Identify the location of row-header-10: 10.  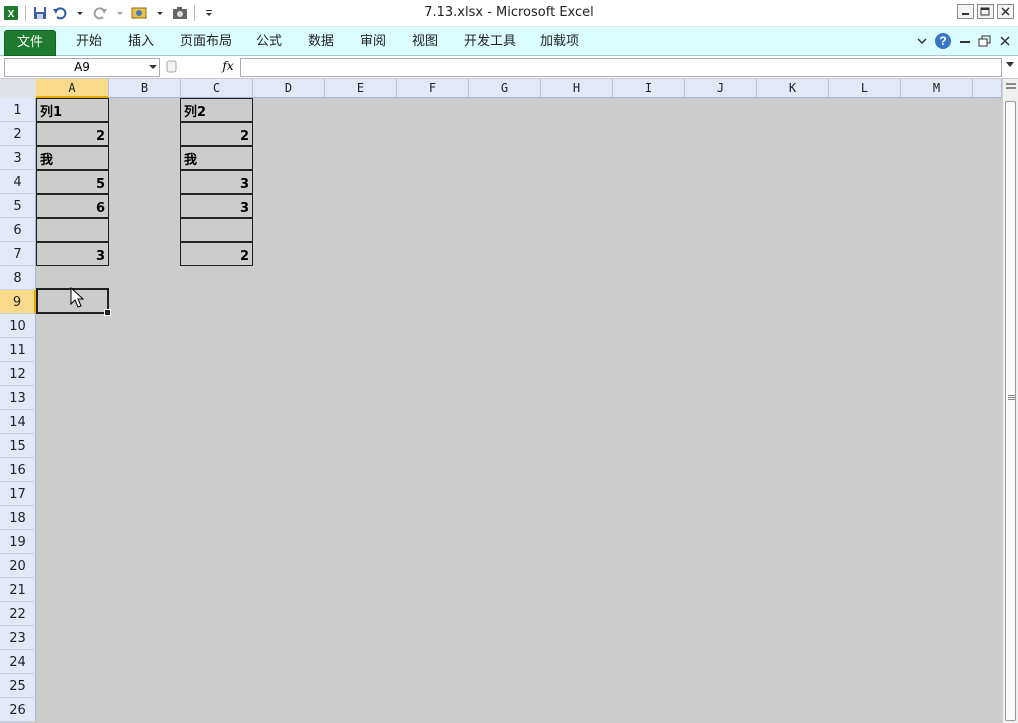
(18, 326).